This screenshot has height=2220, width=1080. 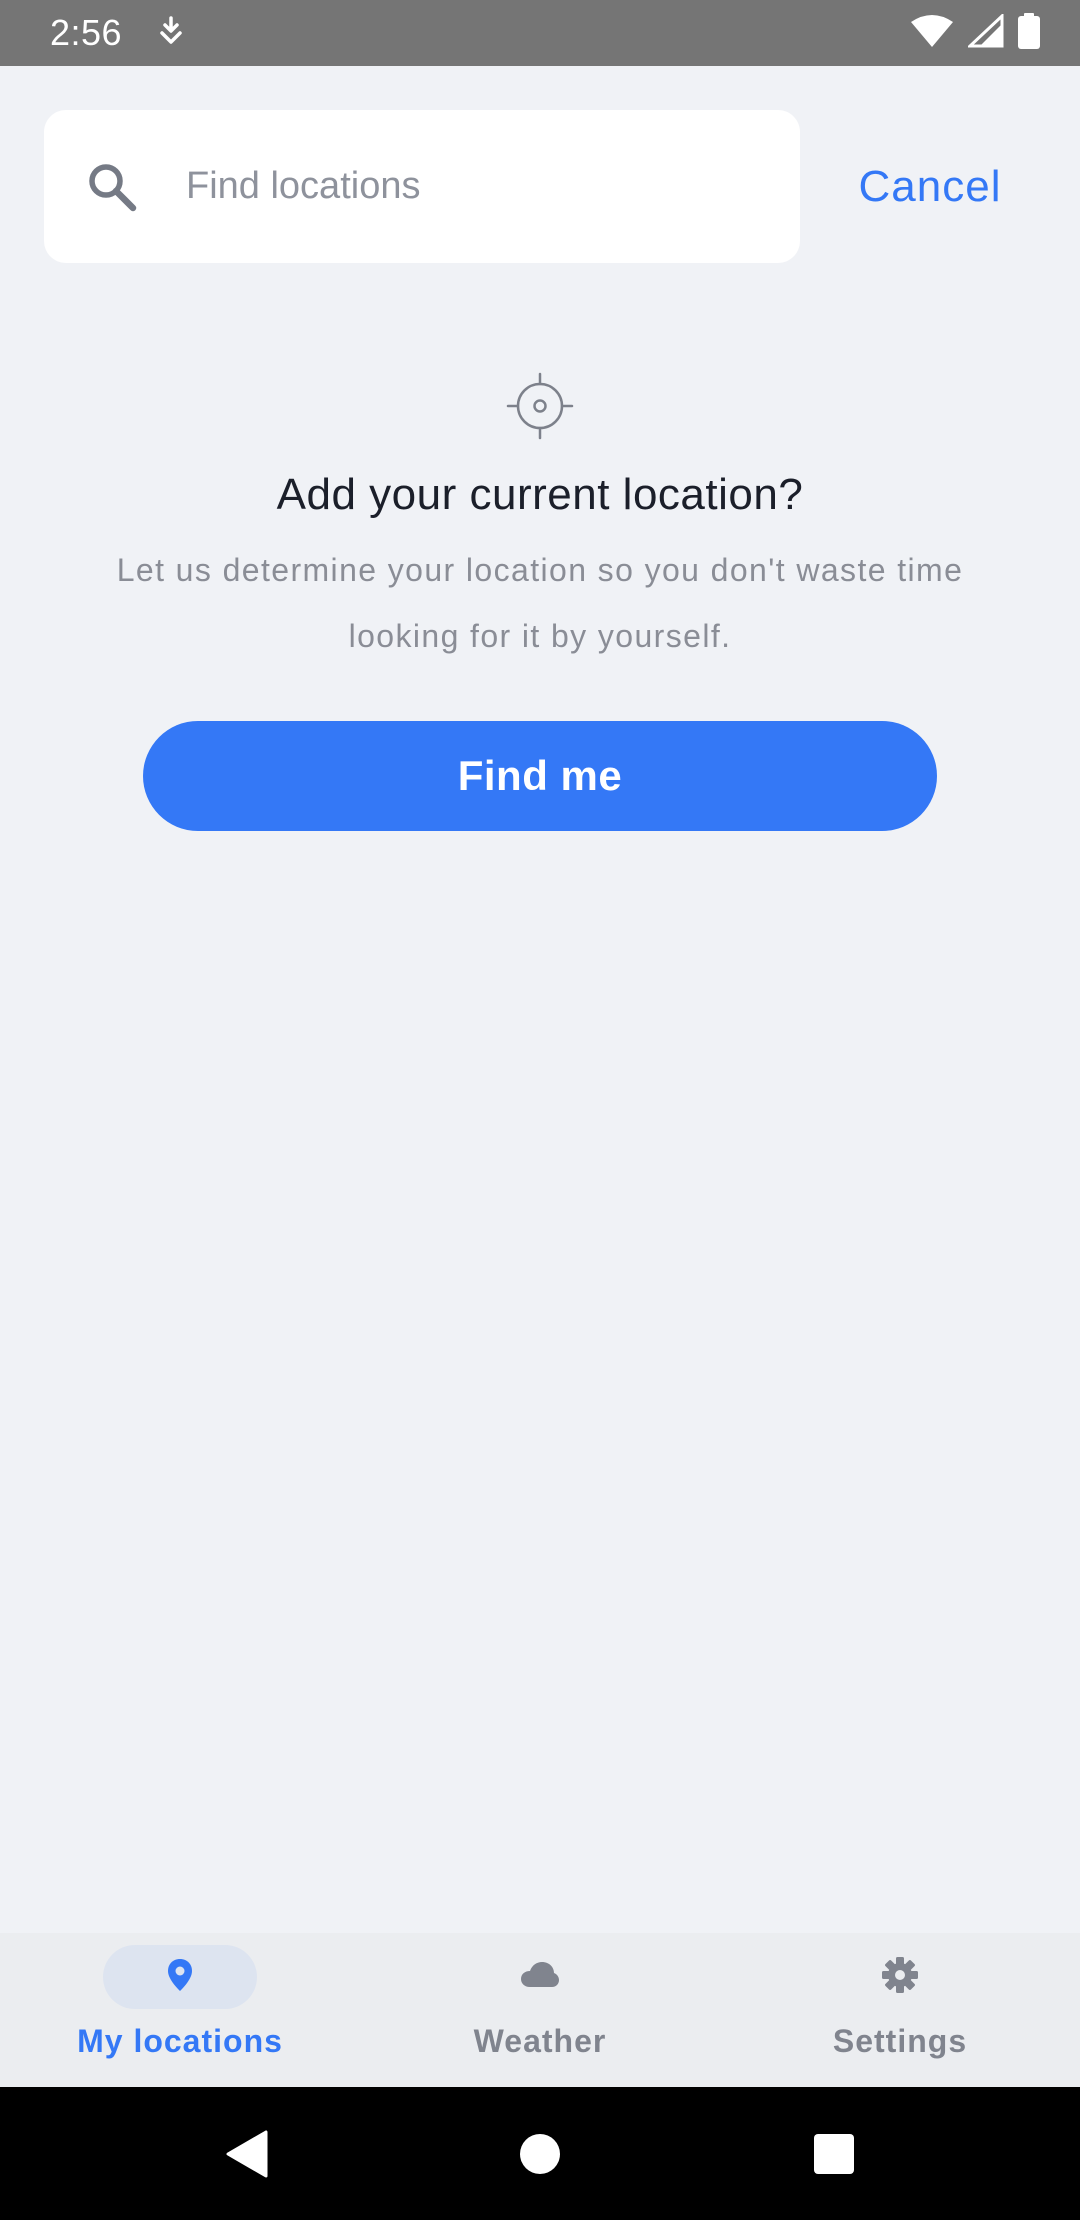 What do you see at coordinates (900, 2041) in the screenshot?
I see `nav-label-settings: Settings` at bounding box center [900, 2041].